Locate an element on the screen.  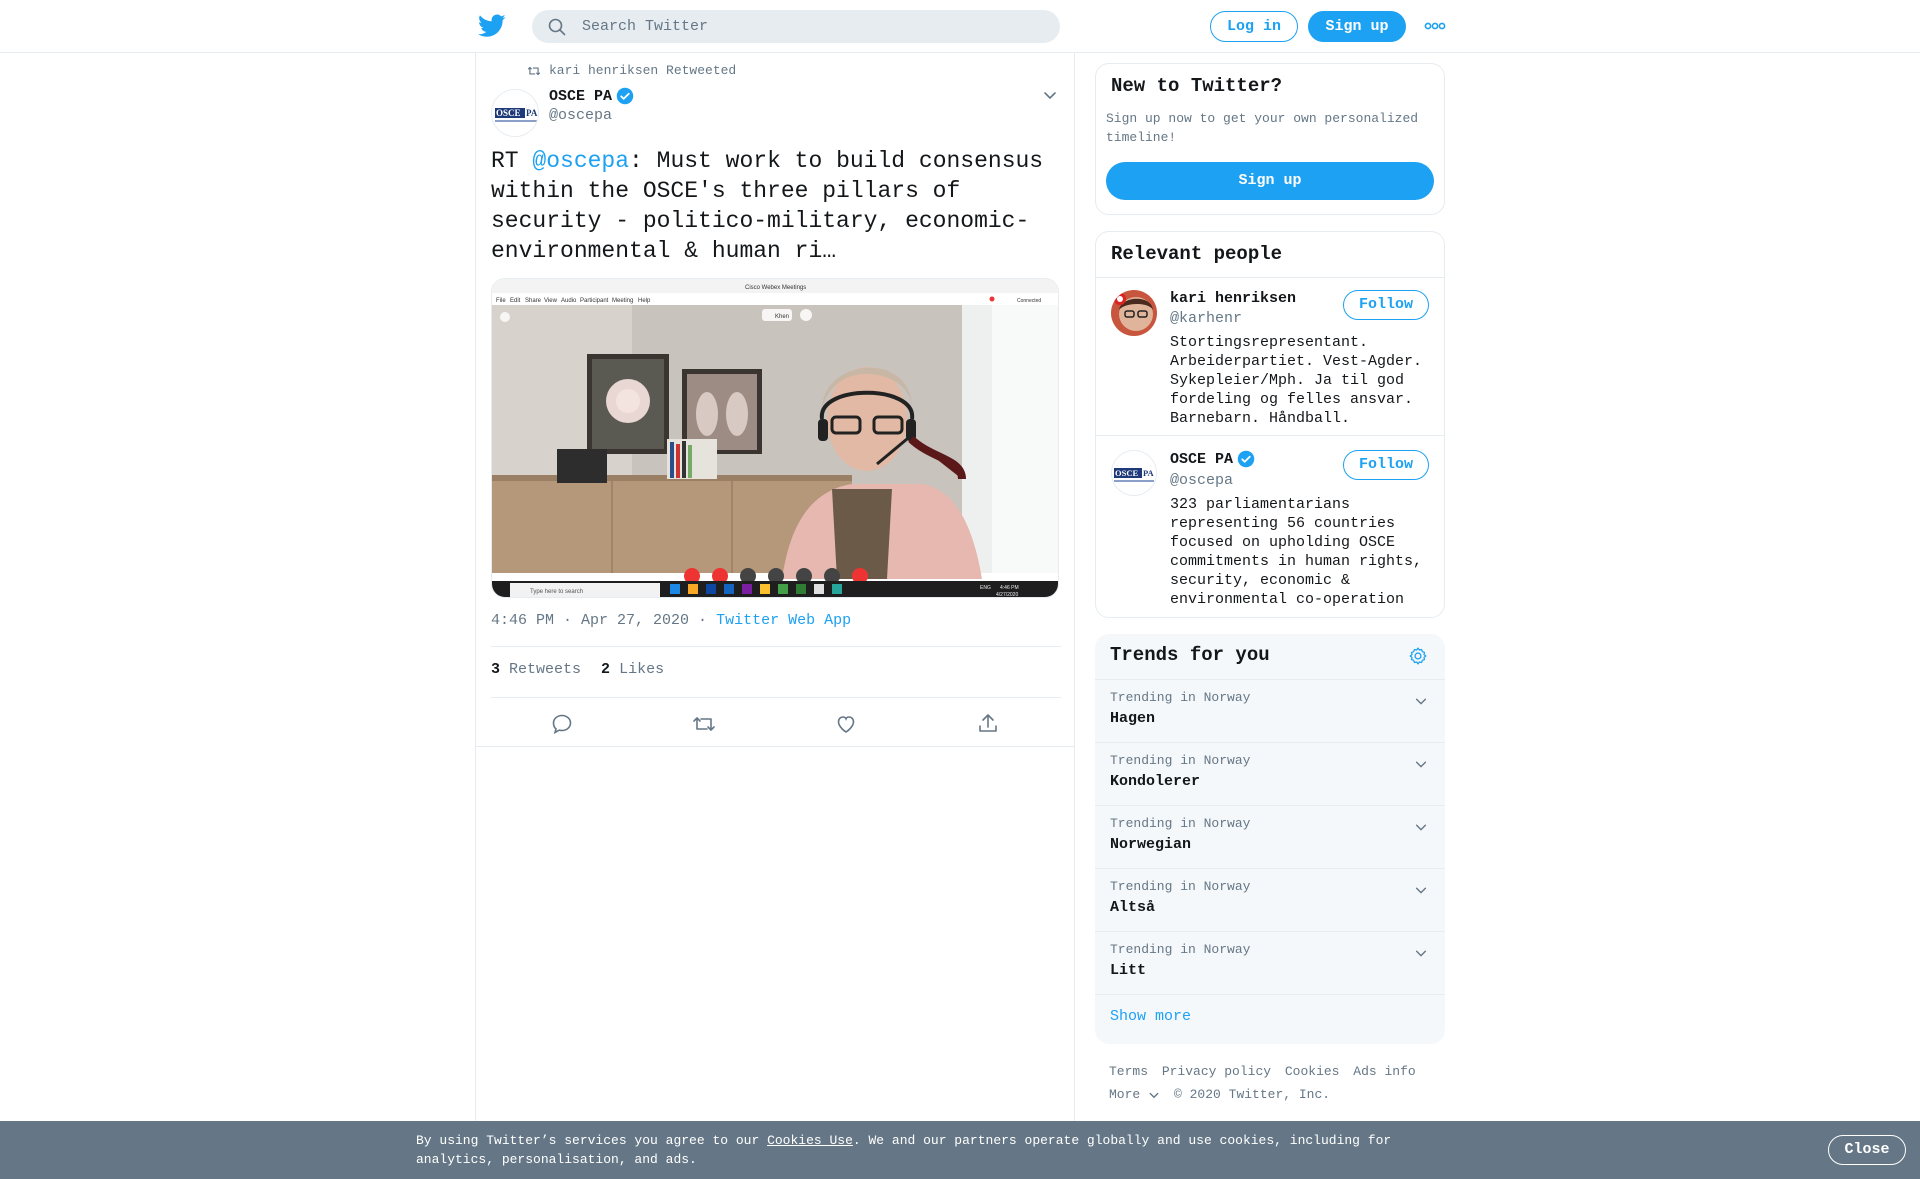
signup-card-button: Sign up is located at coordinates (1270, 181).